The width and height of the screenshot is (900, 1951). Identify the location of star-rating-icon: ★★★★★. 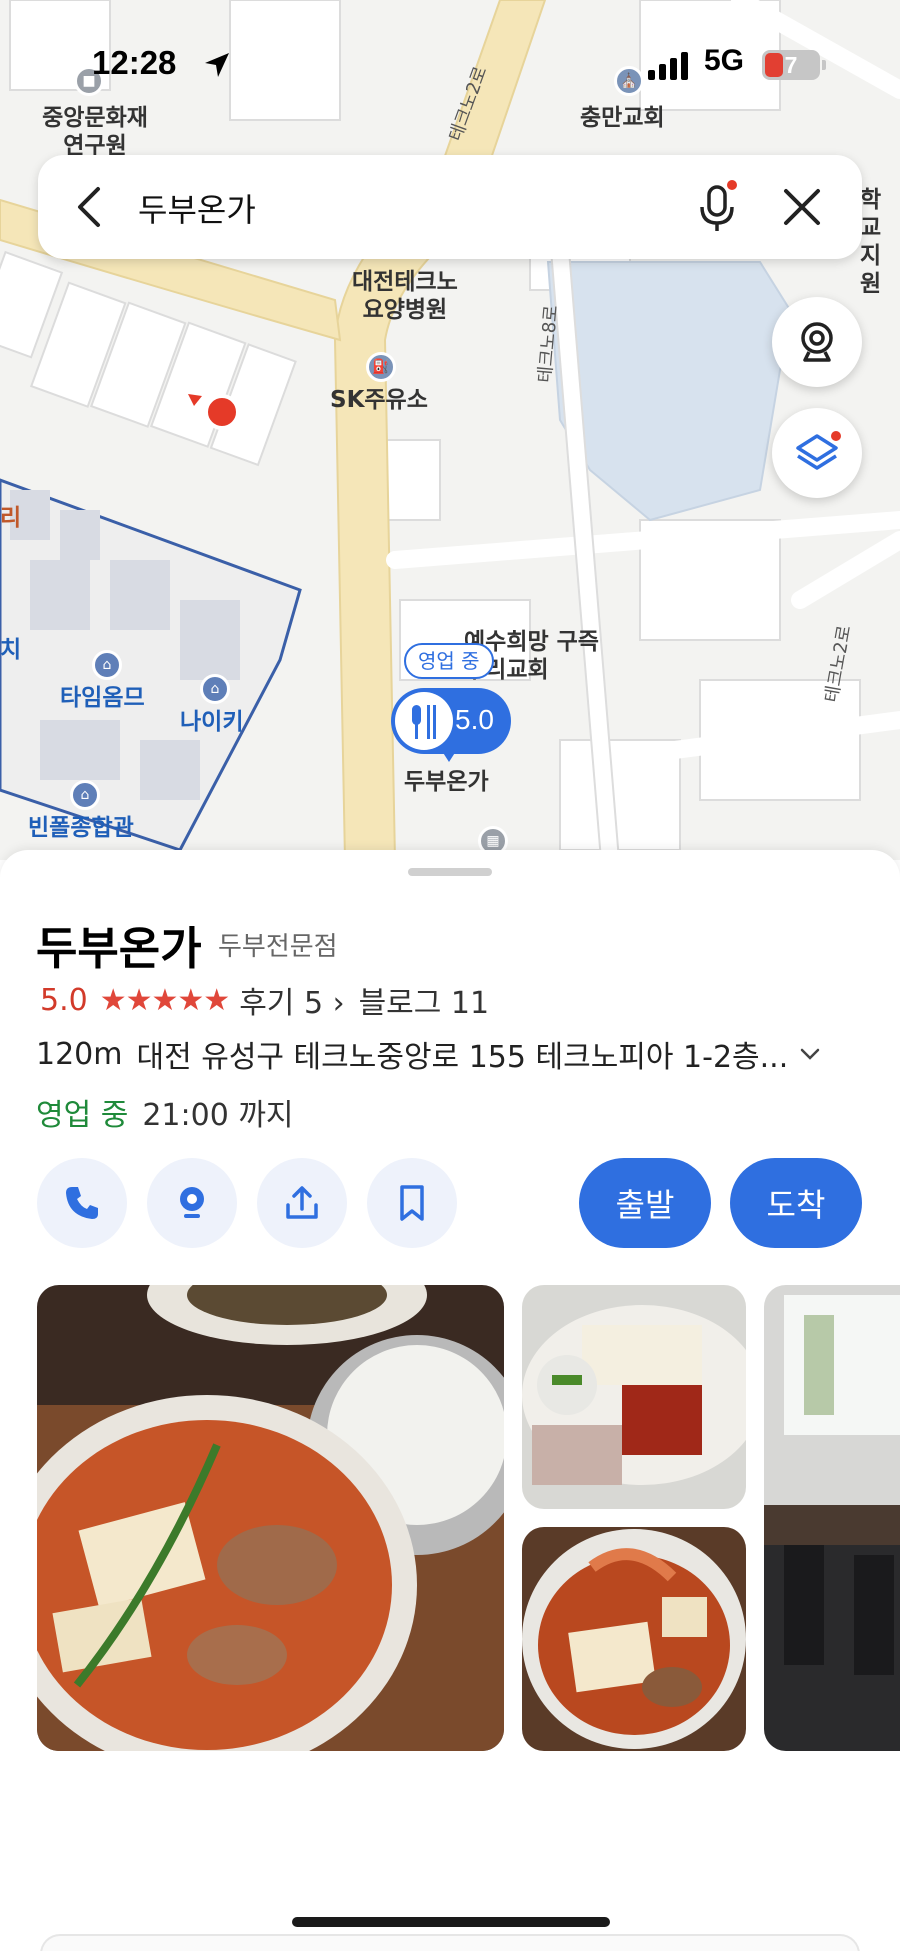
(164, 1000).